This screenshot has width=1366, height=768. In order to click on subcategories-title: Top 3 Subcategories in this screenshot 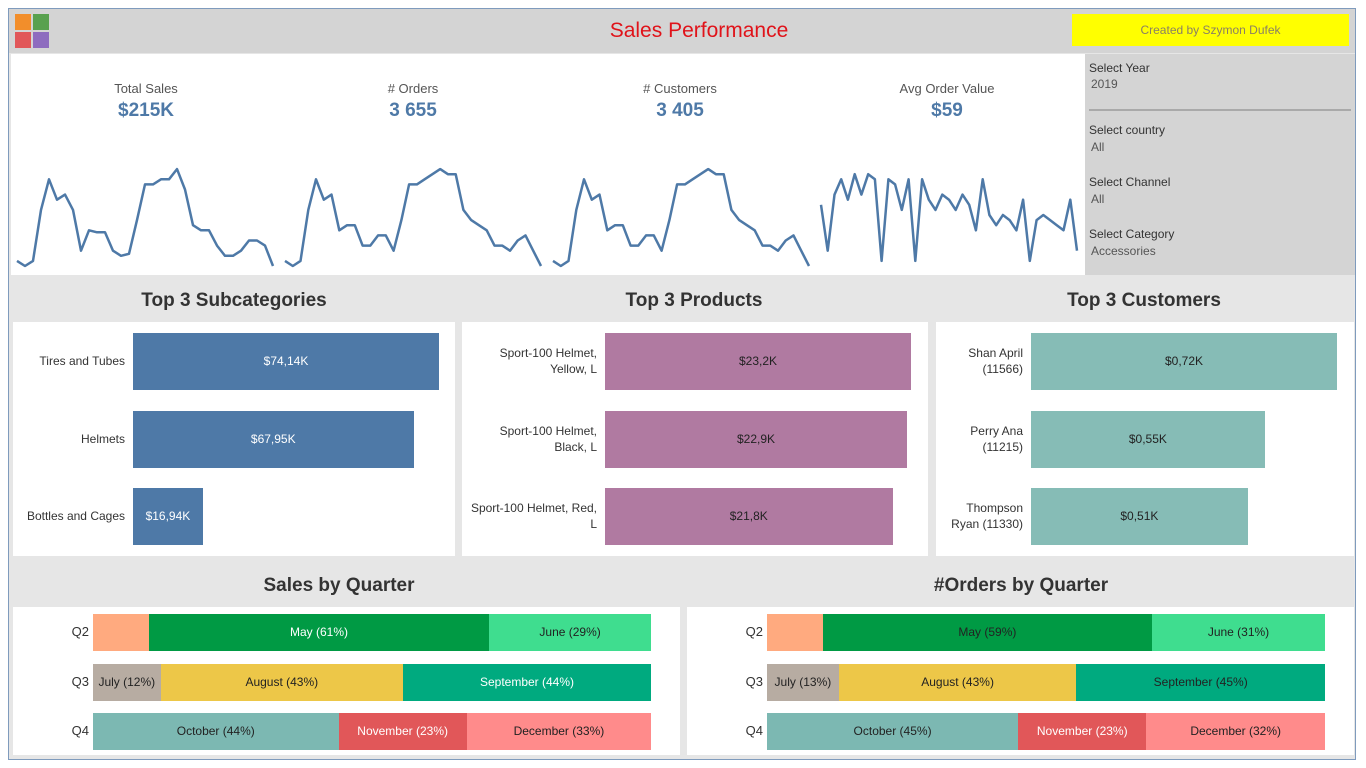, I will do `click(234, 300)`.